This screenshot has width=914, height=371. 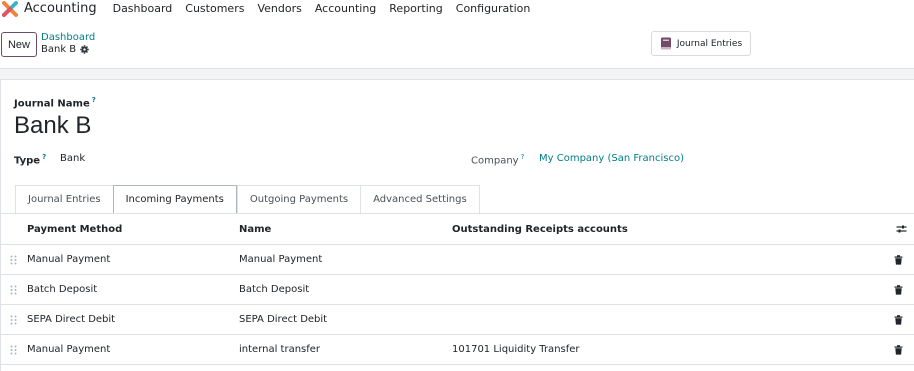 I want to click on gear-icon, so click(x=84, y=49).